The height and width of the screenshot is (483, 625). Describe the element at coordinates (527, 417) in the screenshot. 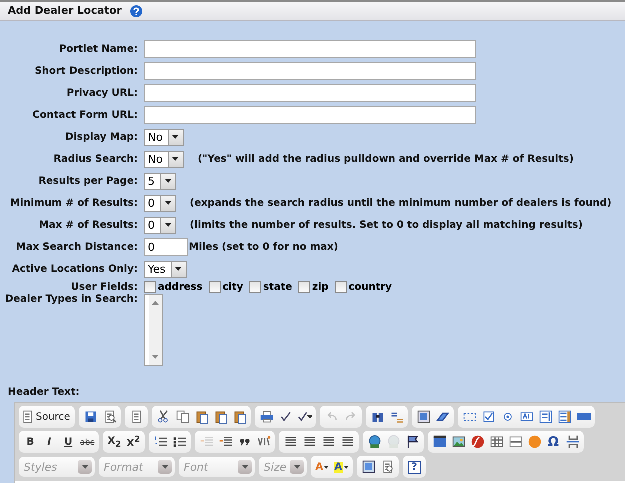

I see `text-field-icon` at that location.